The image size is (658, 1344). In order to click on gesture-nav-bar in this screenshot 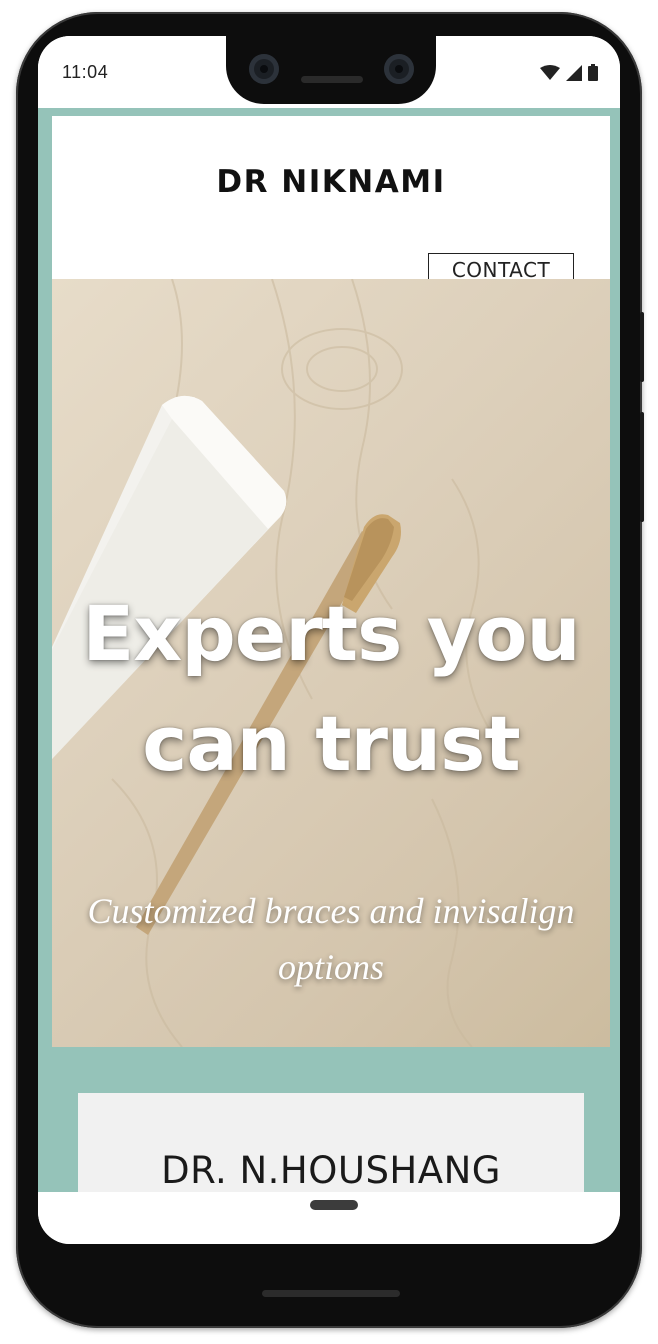, I will do `click(329, 1218)`.